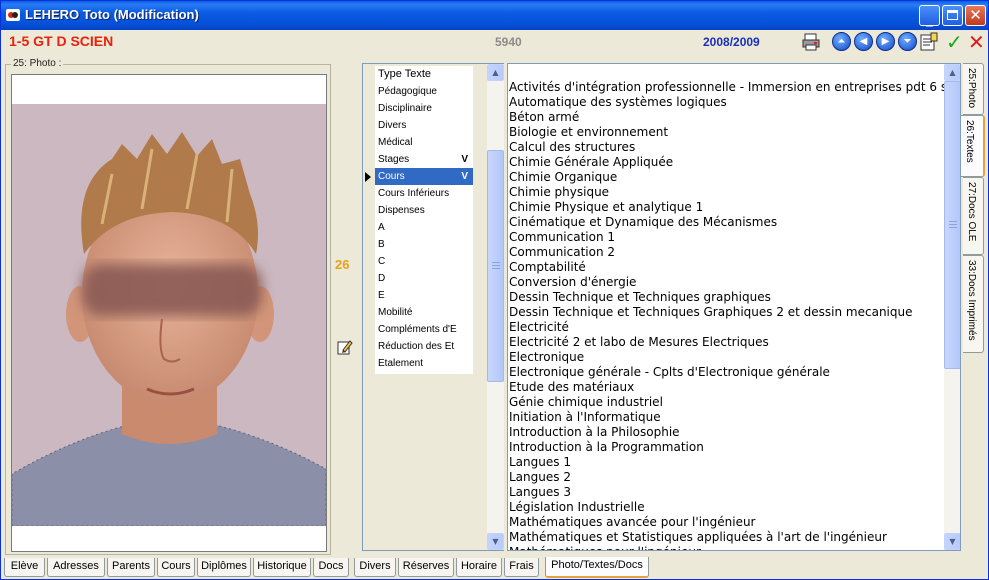  Describe the element at coordinates (727, 477) in the screenshot. I see `list-item: Langues 2` at that location.